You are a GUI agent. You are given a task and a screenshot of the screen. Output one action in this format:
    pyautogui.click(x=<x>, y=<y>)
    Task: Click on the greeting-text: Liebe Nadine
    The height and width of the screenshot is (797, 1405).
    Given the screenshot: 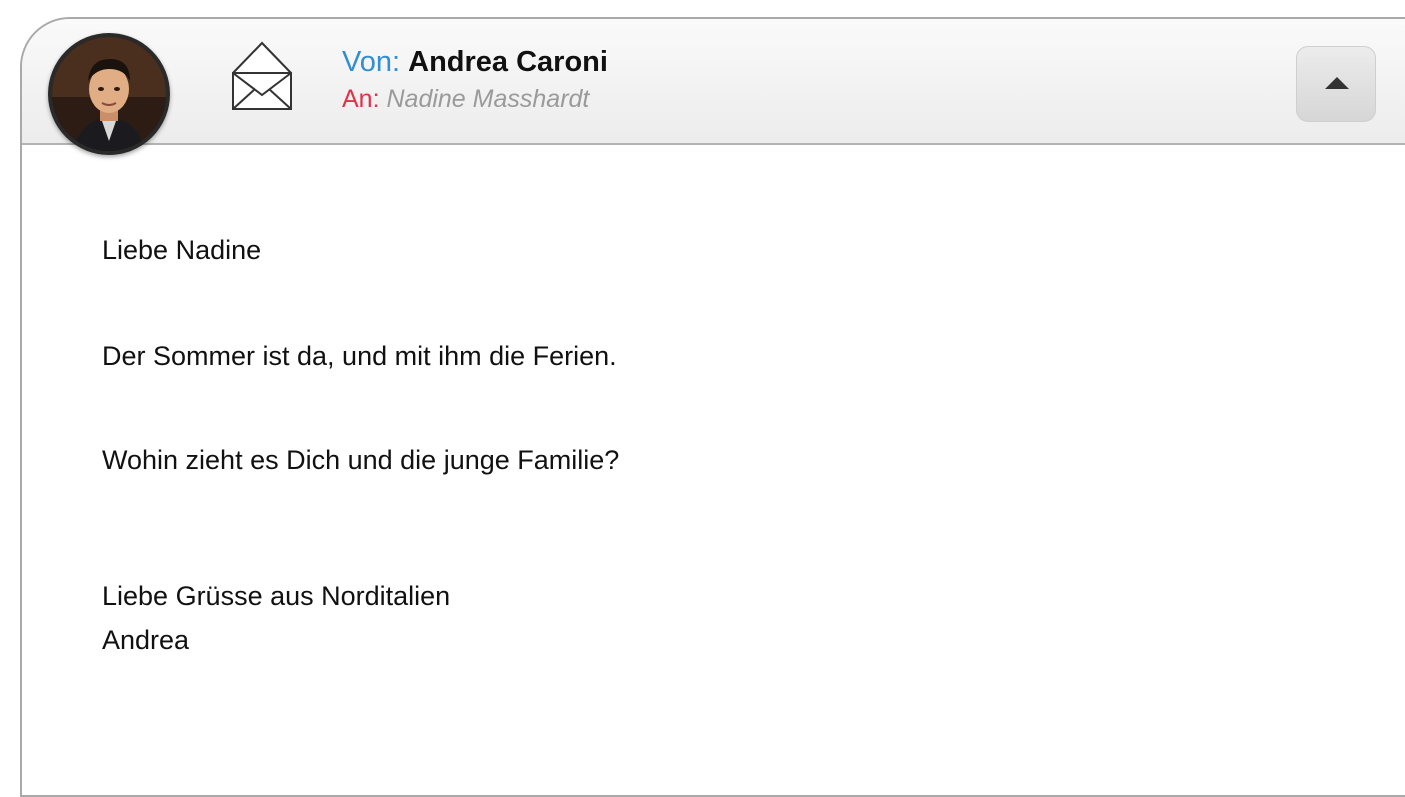 What is the action you would take?
    pyautogui.click(x=182, y=250)
    